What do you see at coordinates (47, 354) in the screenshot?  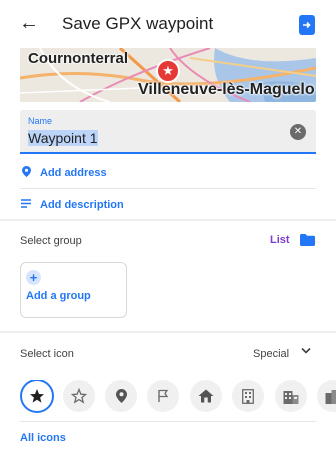 I see `select-icon-title: Select icon` at bounding box center [47, 354].